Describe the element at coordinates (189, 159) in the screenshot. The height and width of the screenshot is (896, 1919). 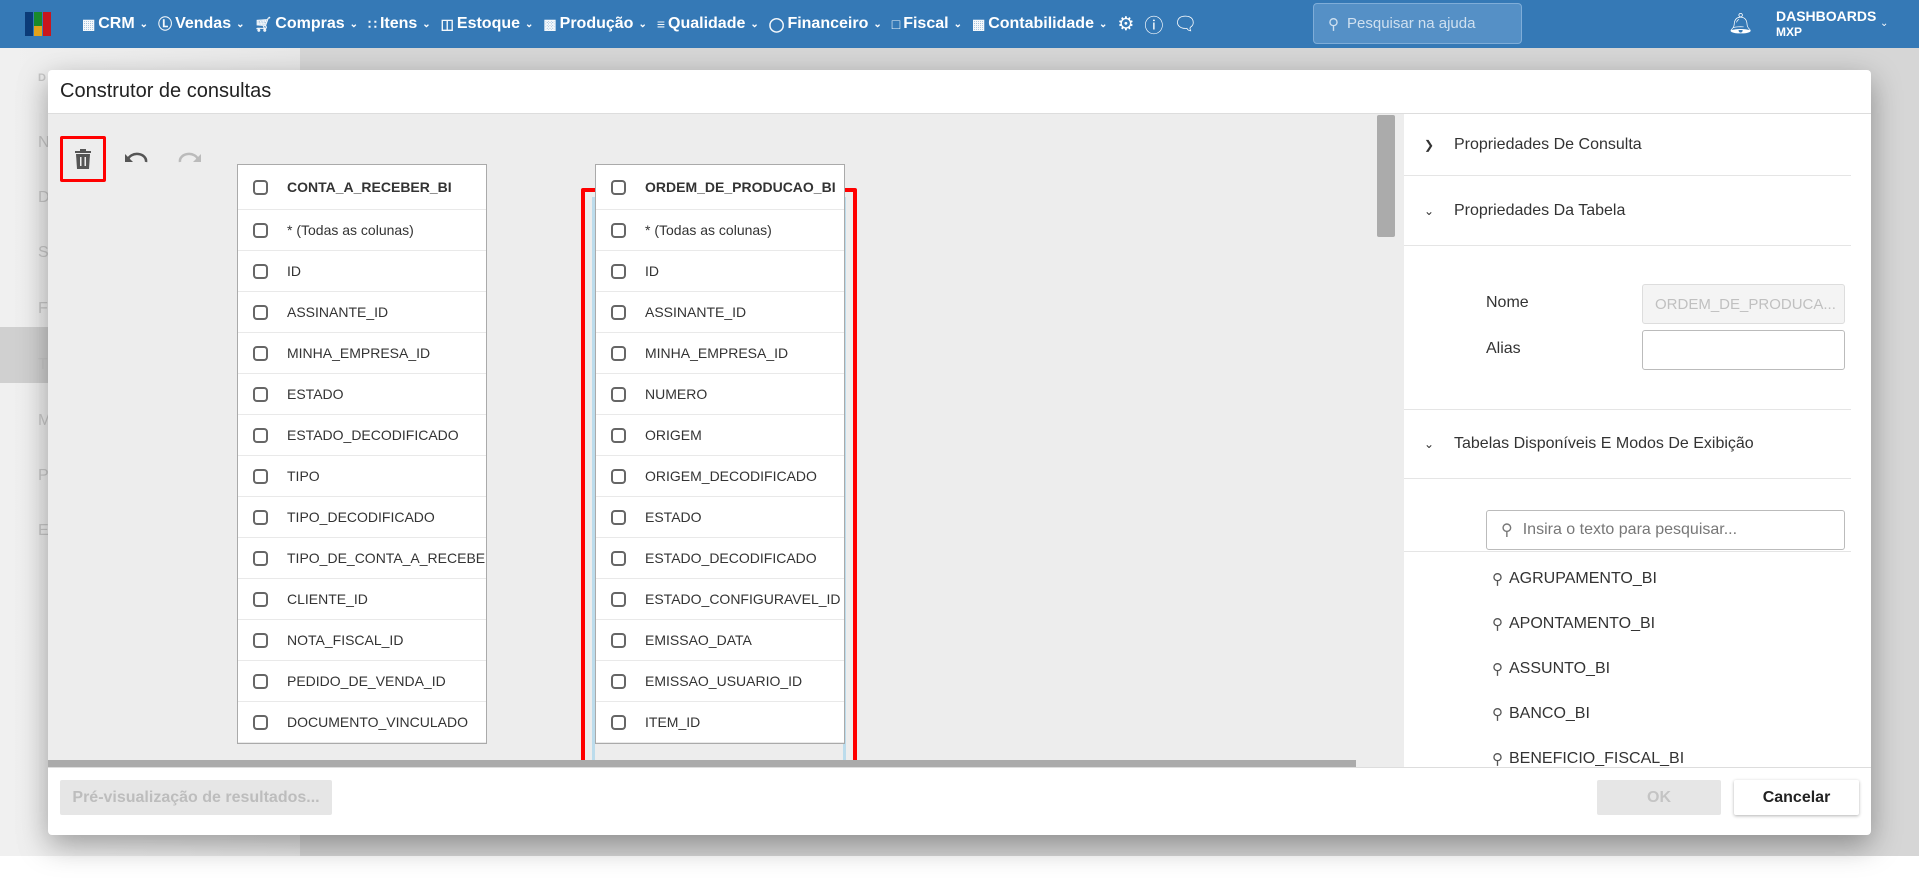
I see `redo-button` at that location.